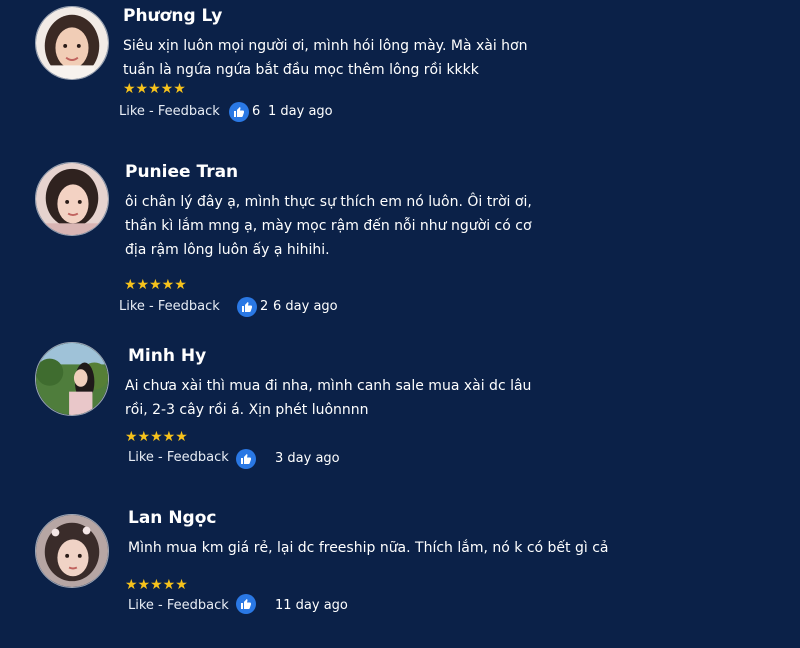 The height and width of the screenshot is (648, 800). I want to click on review-time: 6 day ago, so click(305, 306).